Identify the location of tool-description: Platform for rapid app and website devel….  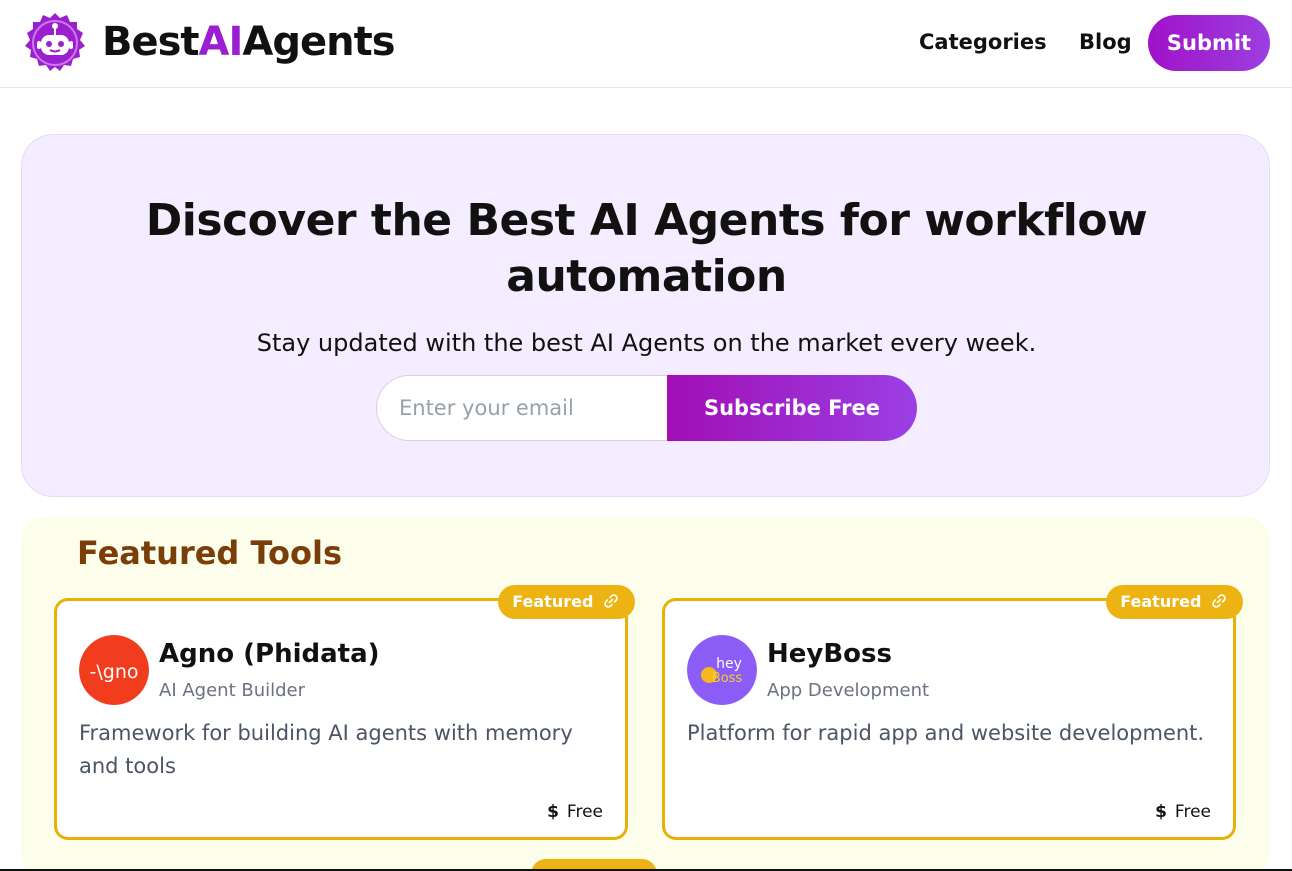
(946, 733).